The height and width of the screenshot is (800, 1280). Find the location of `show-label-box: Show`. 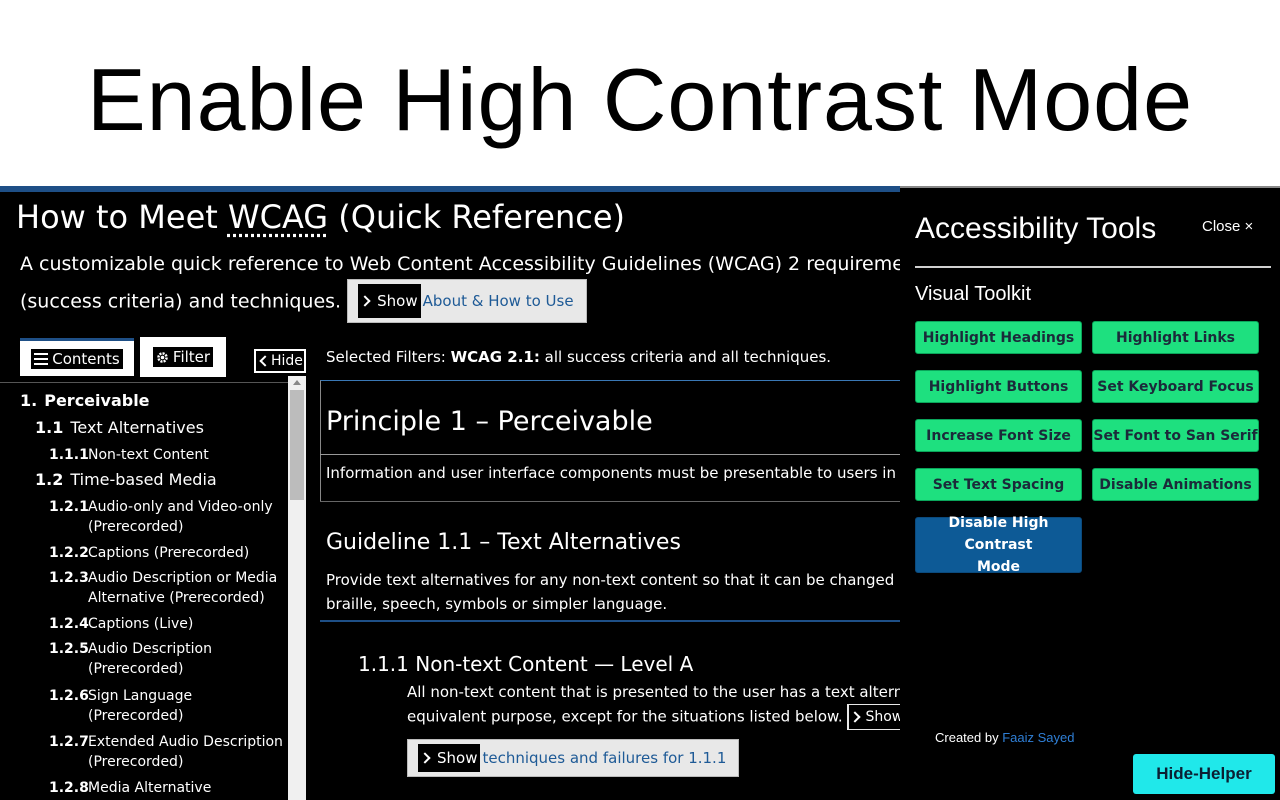

show-label-box: Show is located at coordinates (389, 301).